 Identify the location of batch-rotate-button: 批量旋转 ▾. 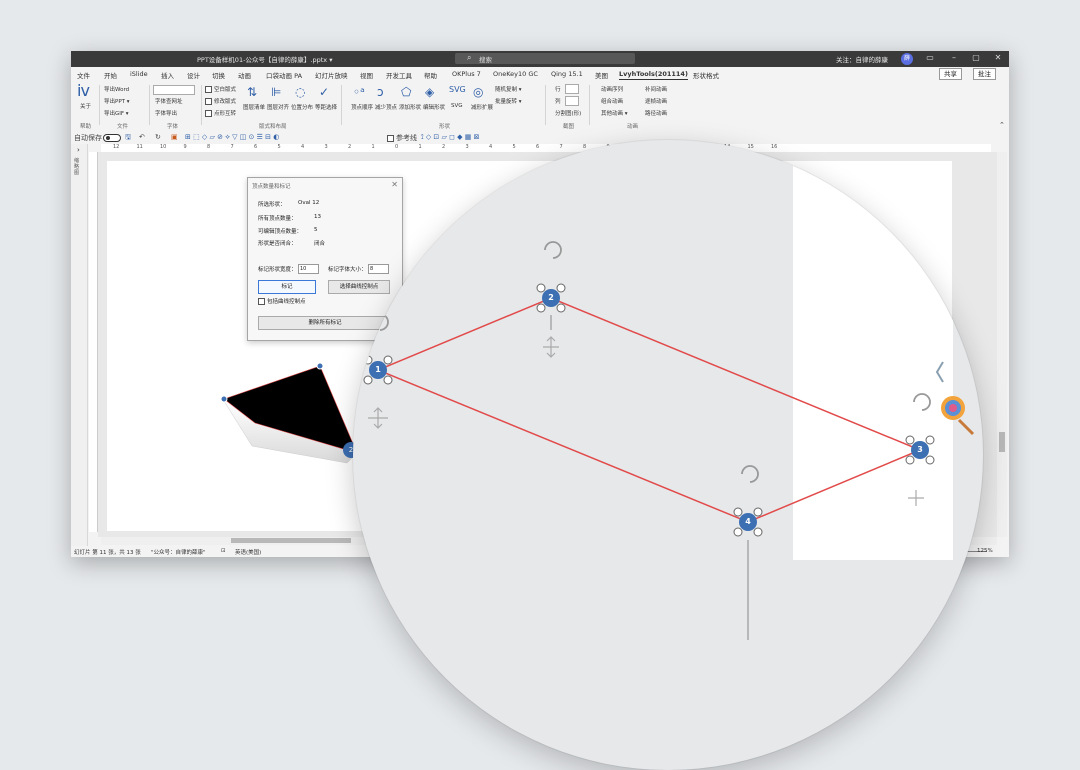
(508, 101).